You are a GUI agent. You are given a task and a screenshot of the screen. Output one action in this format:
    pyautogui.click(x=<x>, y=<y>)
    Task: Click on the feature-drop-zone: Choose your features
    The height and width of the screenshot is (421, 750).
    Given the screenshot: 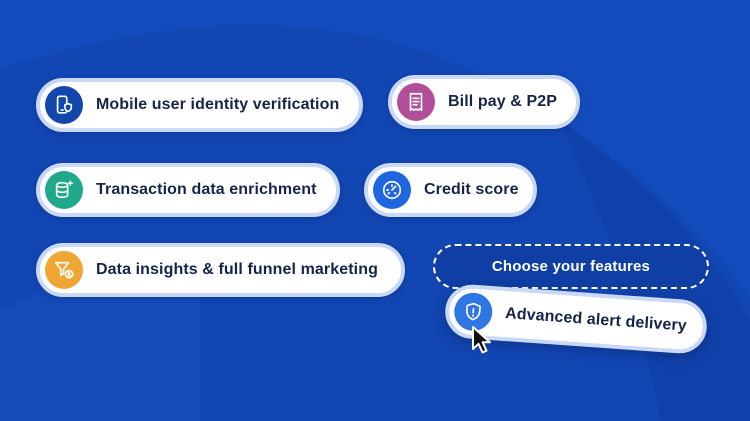 What is the action you would take?
    pyautogui.click(x=571, y=266)
    